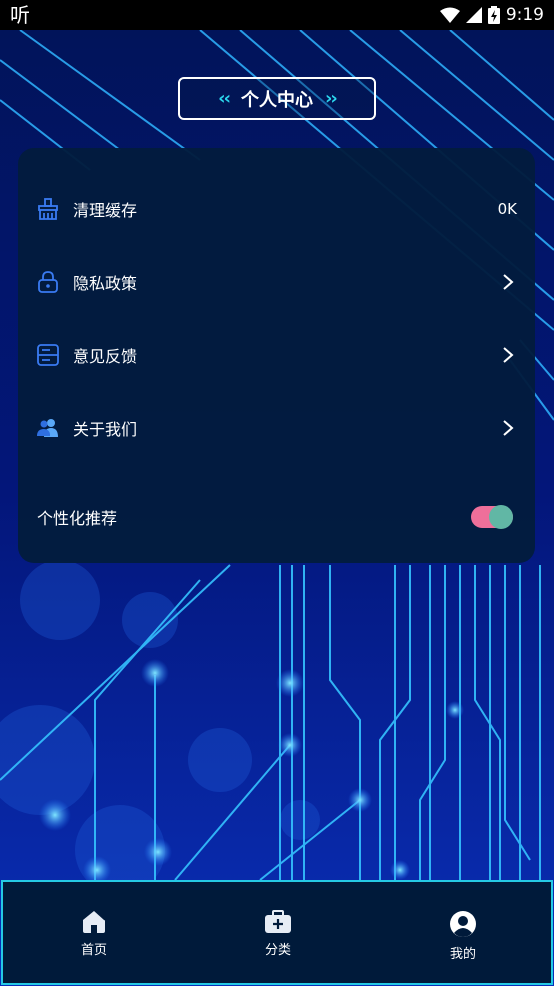 The image size is (554, 986). What do you see at coordinates (276, 282) in the screenshot?
I see `privacy-policy-row: 隐私政策` at bounding box center [276, 282].